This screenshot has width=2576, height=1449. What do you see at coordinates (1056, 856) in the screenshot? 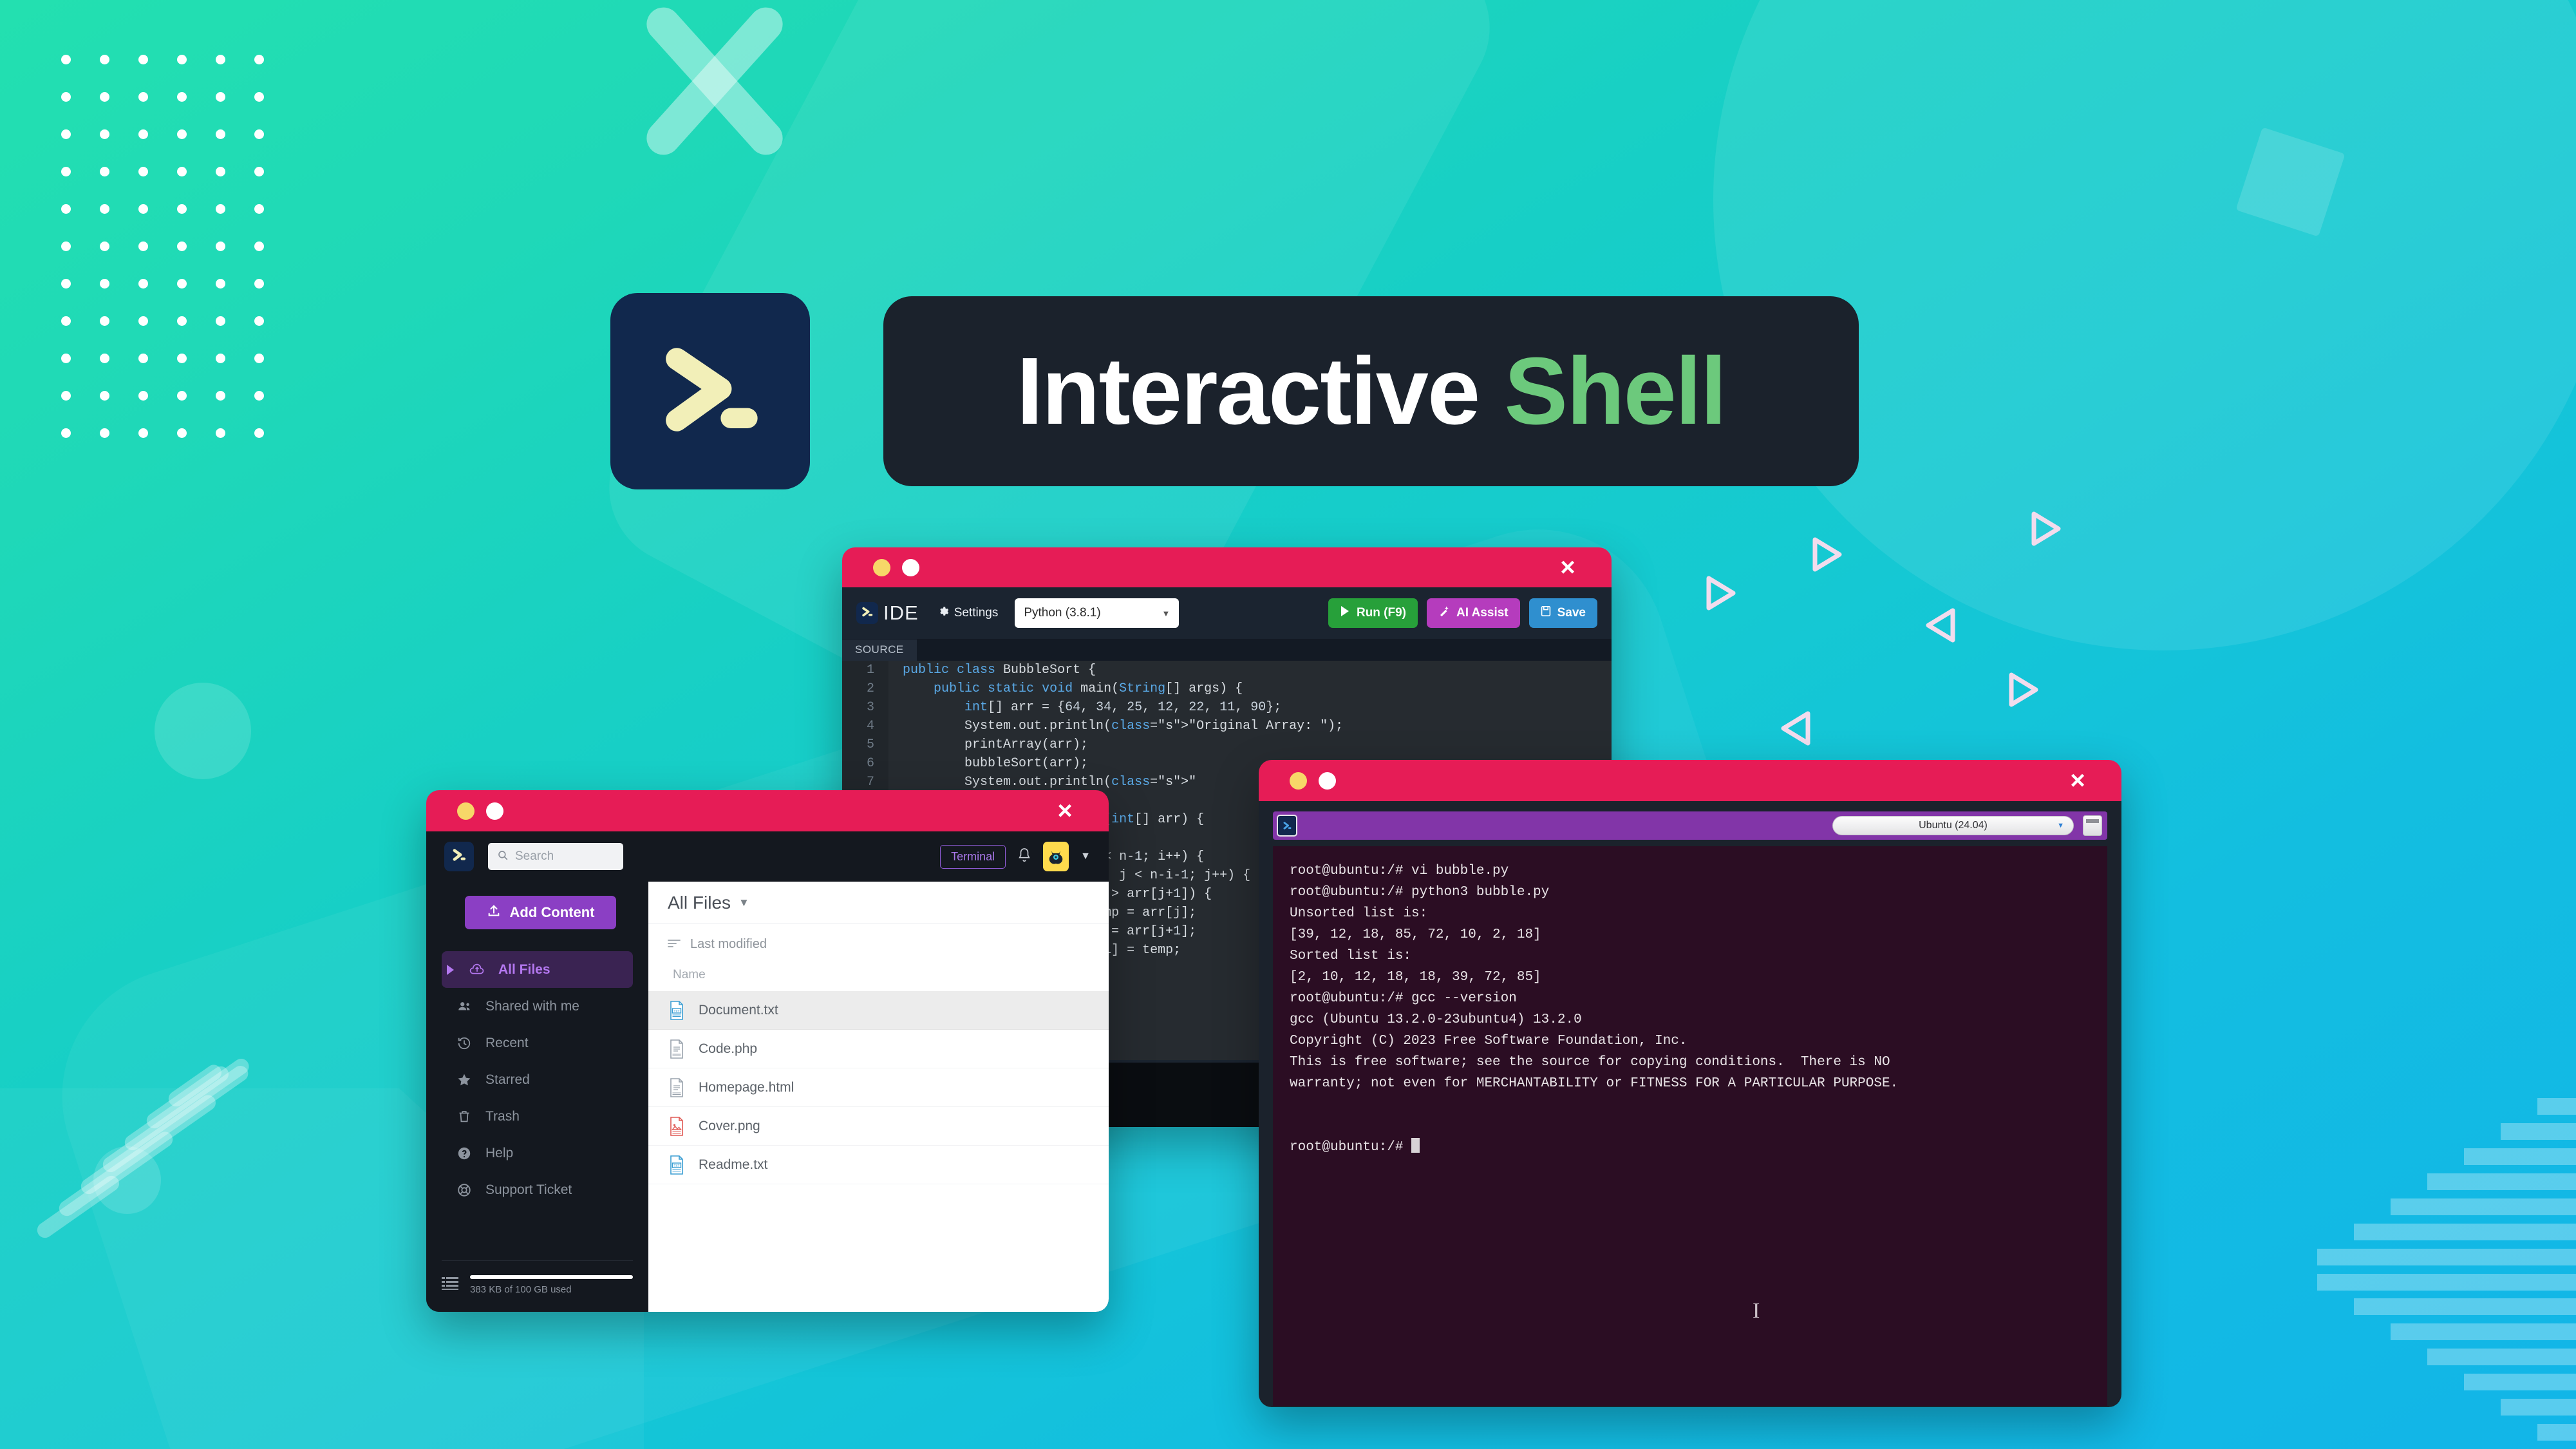
I see `avatar` at bounding box center [1056, 856].